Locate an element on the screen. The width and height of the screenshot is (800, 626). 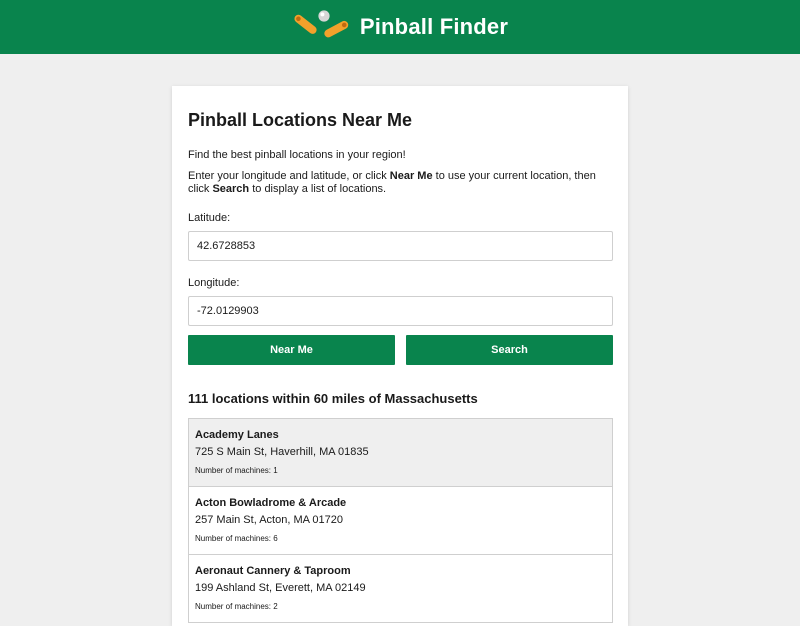
location-name: Academy Lanes is located at coordinates (237, 435).